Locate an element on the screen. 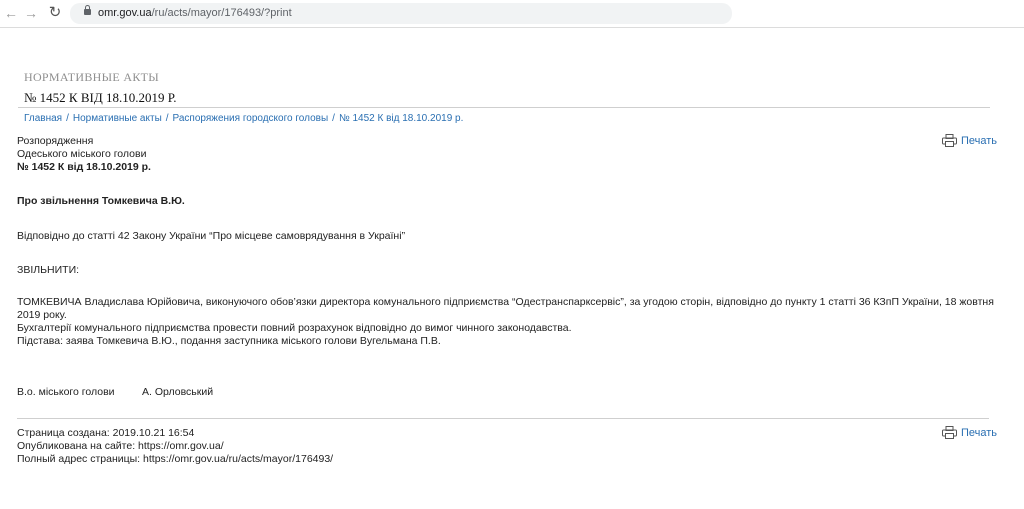 The width and height of the screenshot is (1024, 509). page-title: № 1452 К ВІД 18.10.2019 Р. is located at coordinates (100, 97).